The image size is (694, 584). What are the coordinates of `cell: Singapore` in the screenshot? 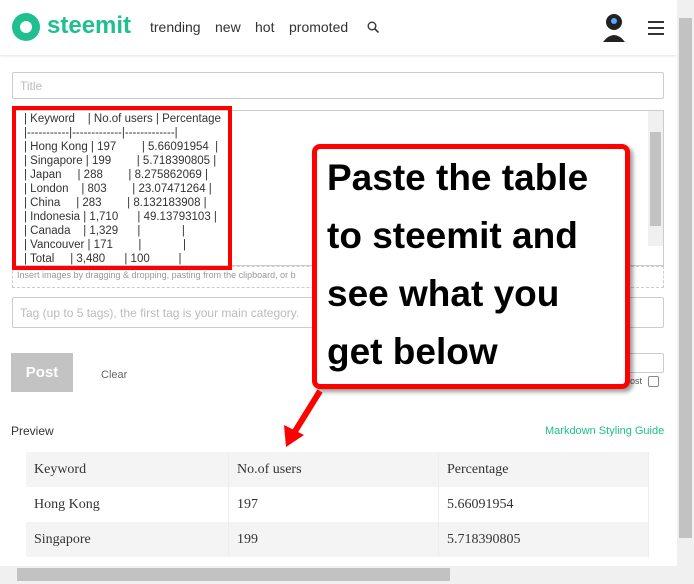 It's located at (127, 539).